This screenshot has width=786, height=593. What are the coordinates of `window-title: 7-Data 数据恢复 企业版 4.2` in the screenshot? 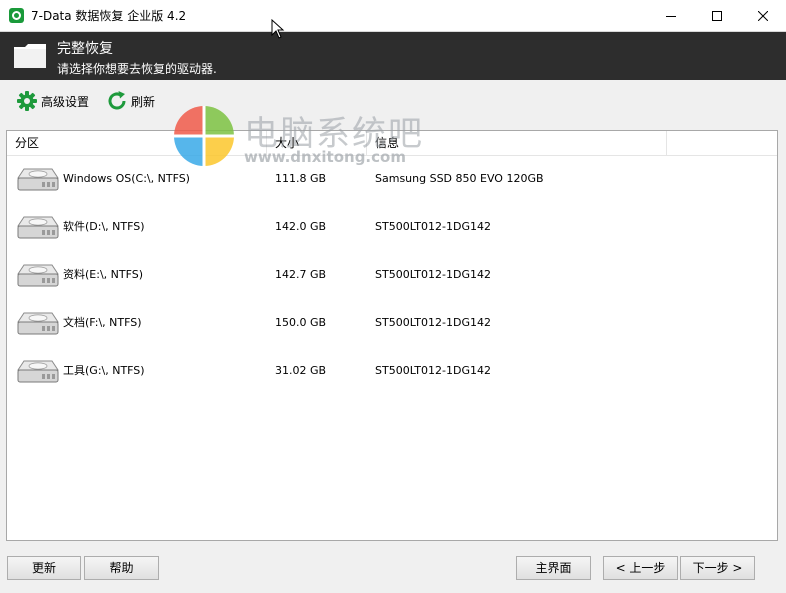 It's located at (109, 16).